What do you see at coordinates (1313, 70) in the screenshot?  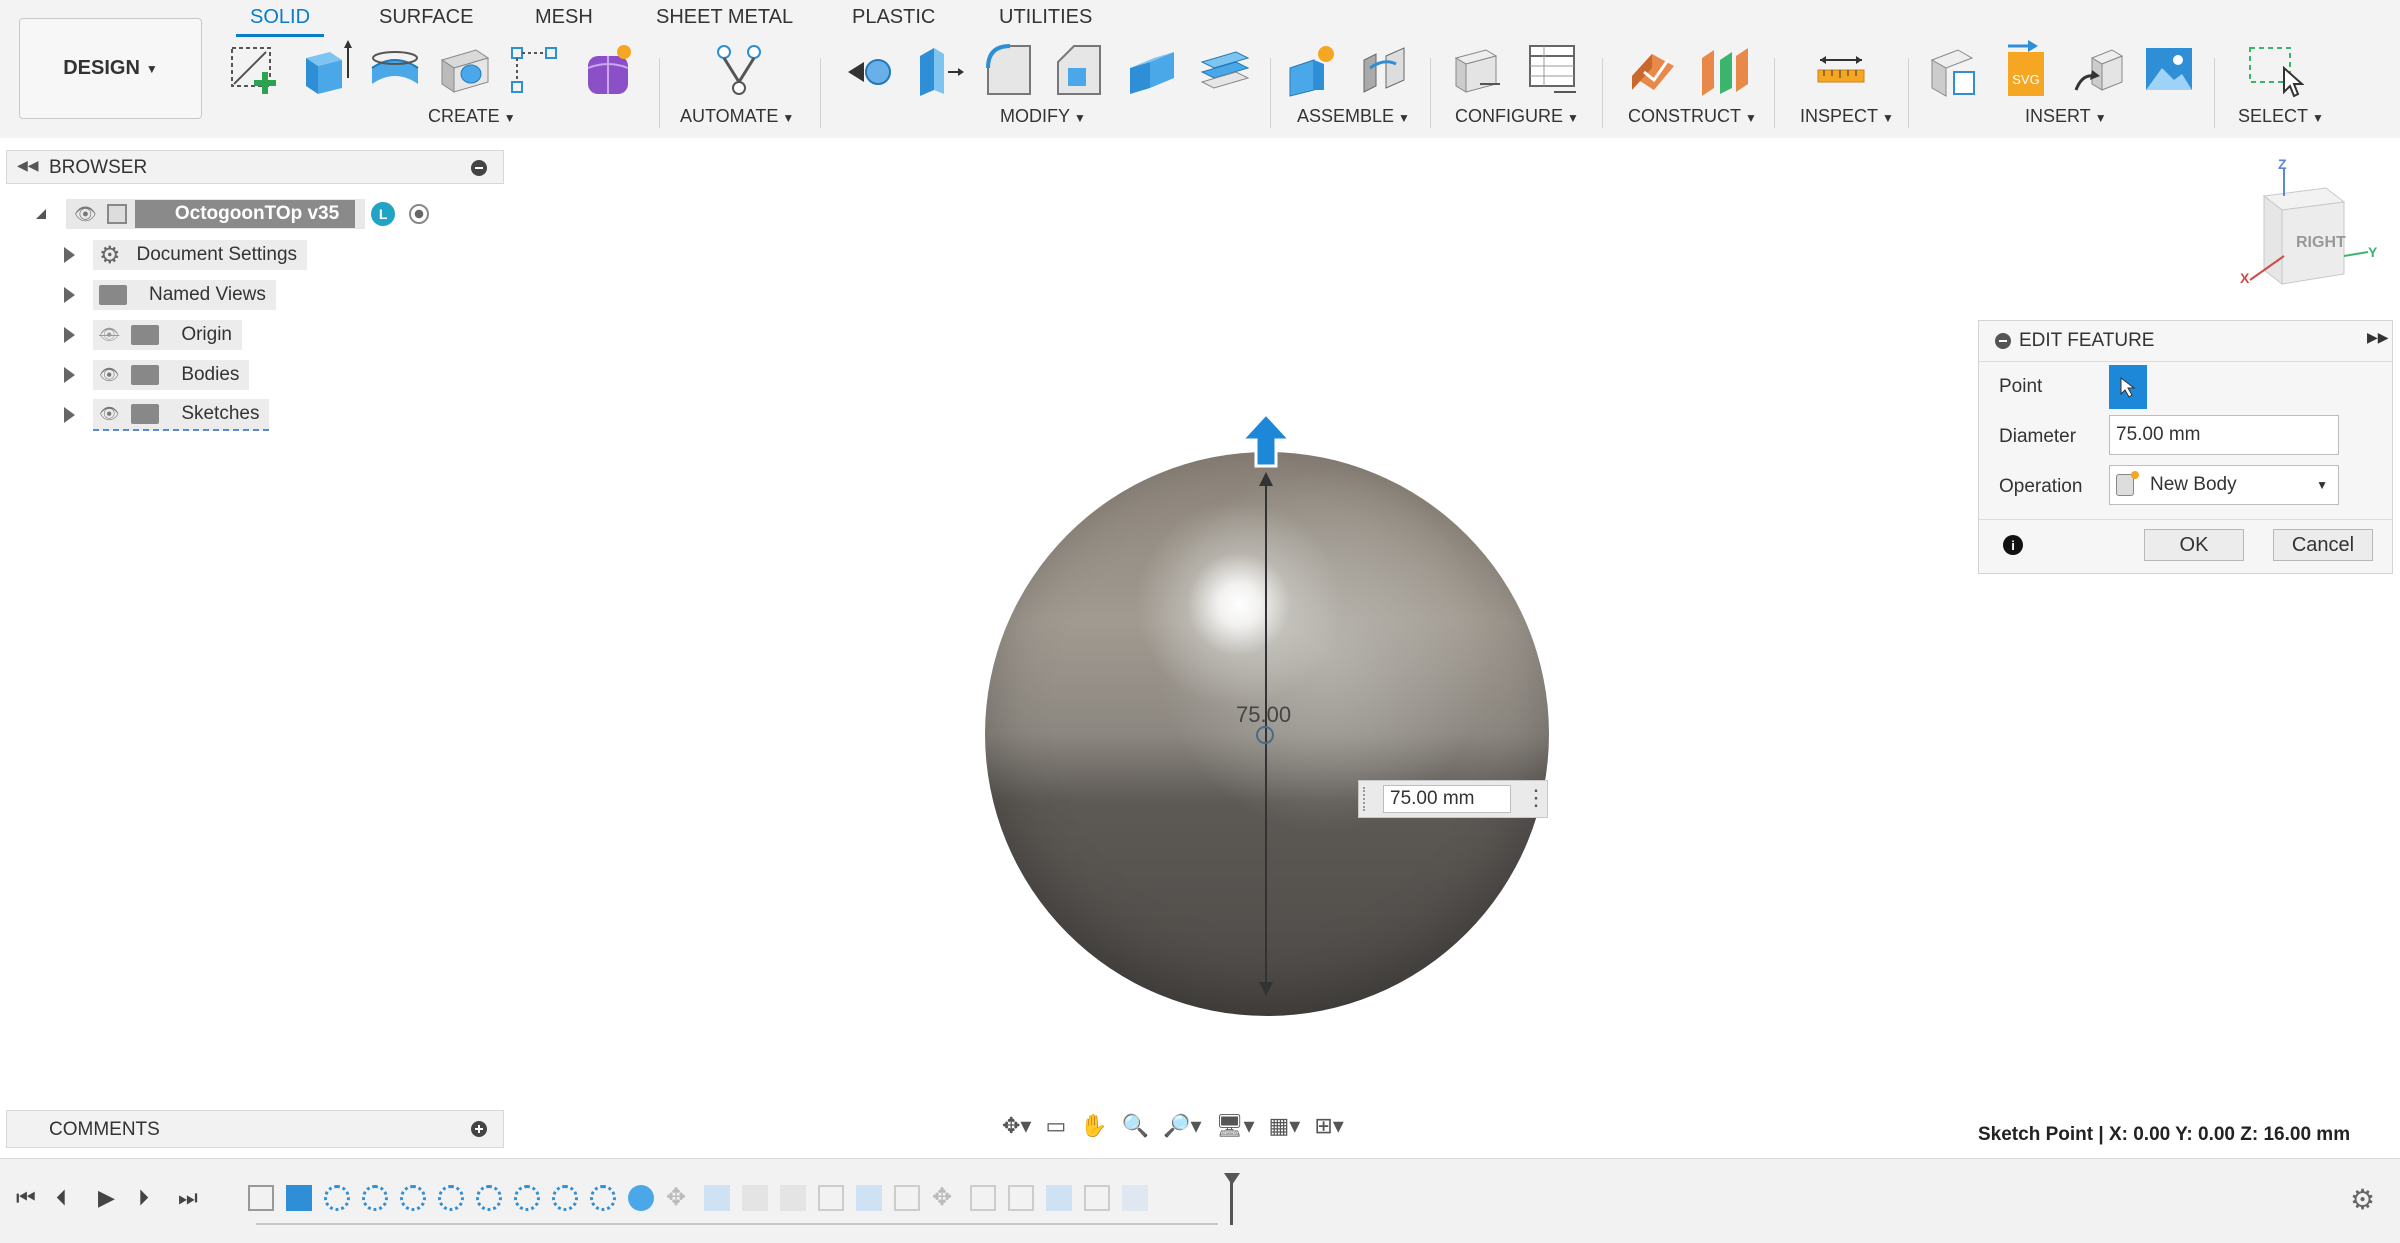 I see `new-component-icon` at bounding box center [1313, 70].